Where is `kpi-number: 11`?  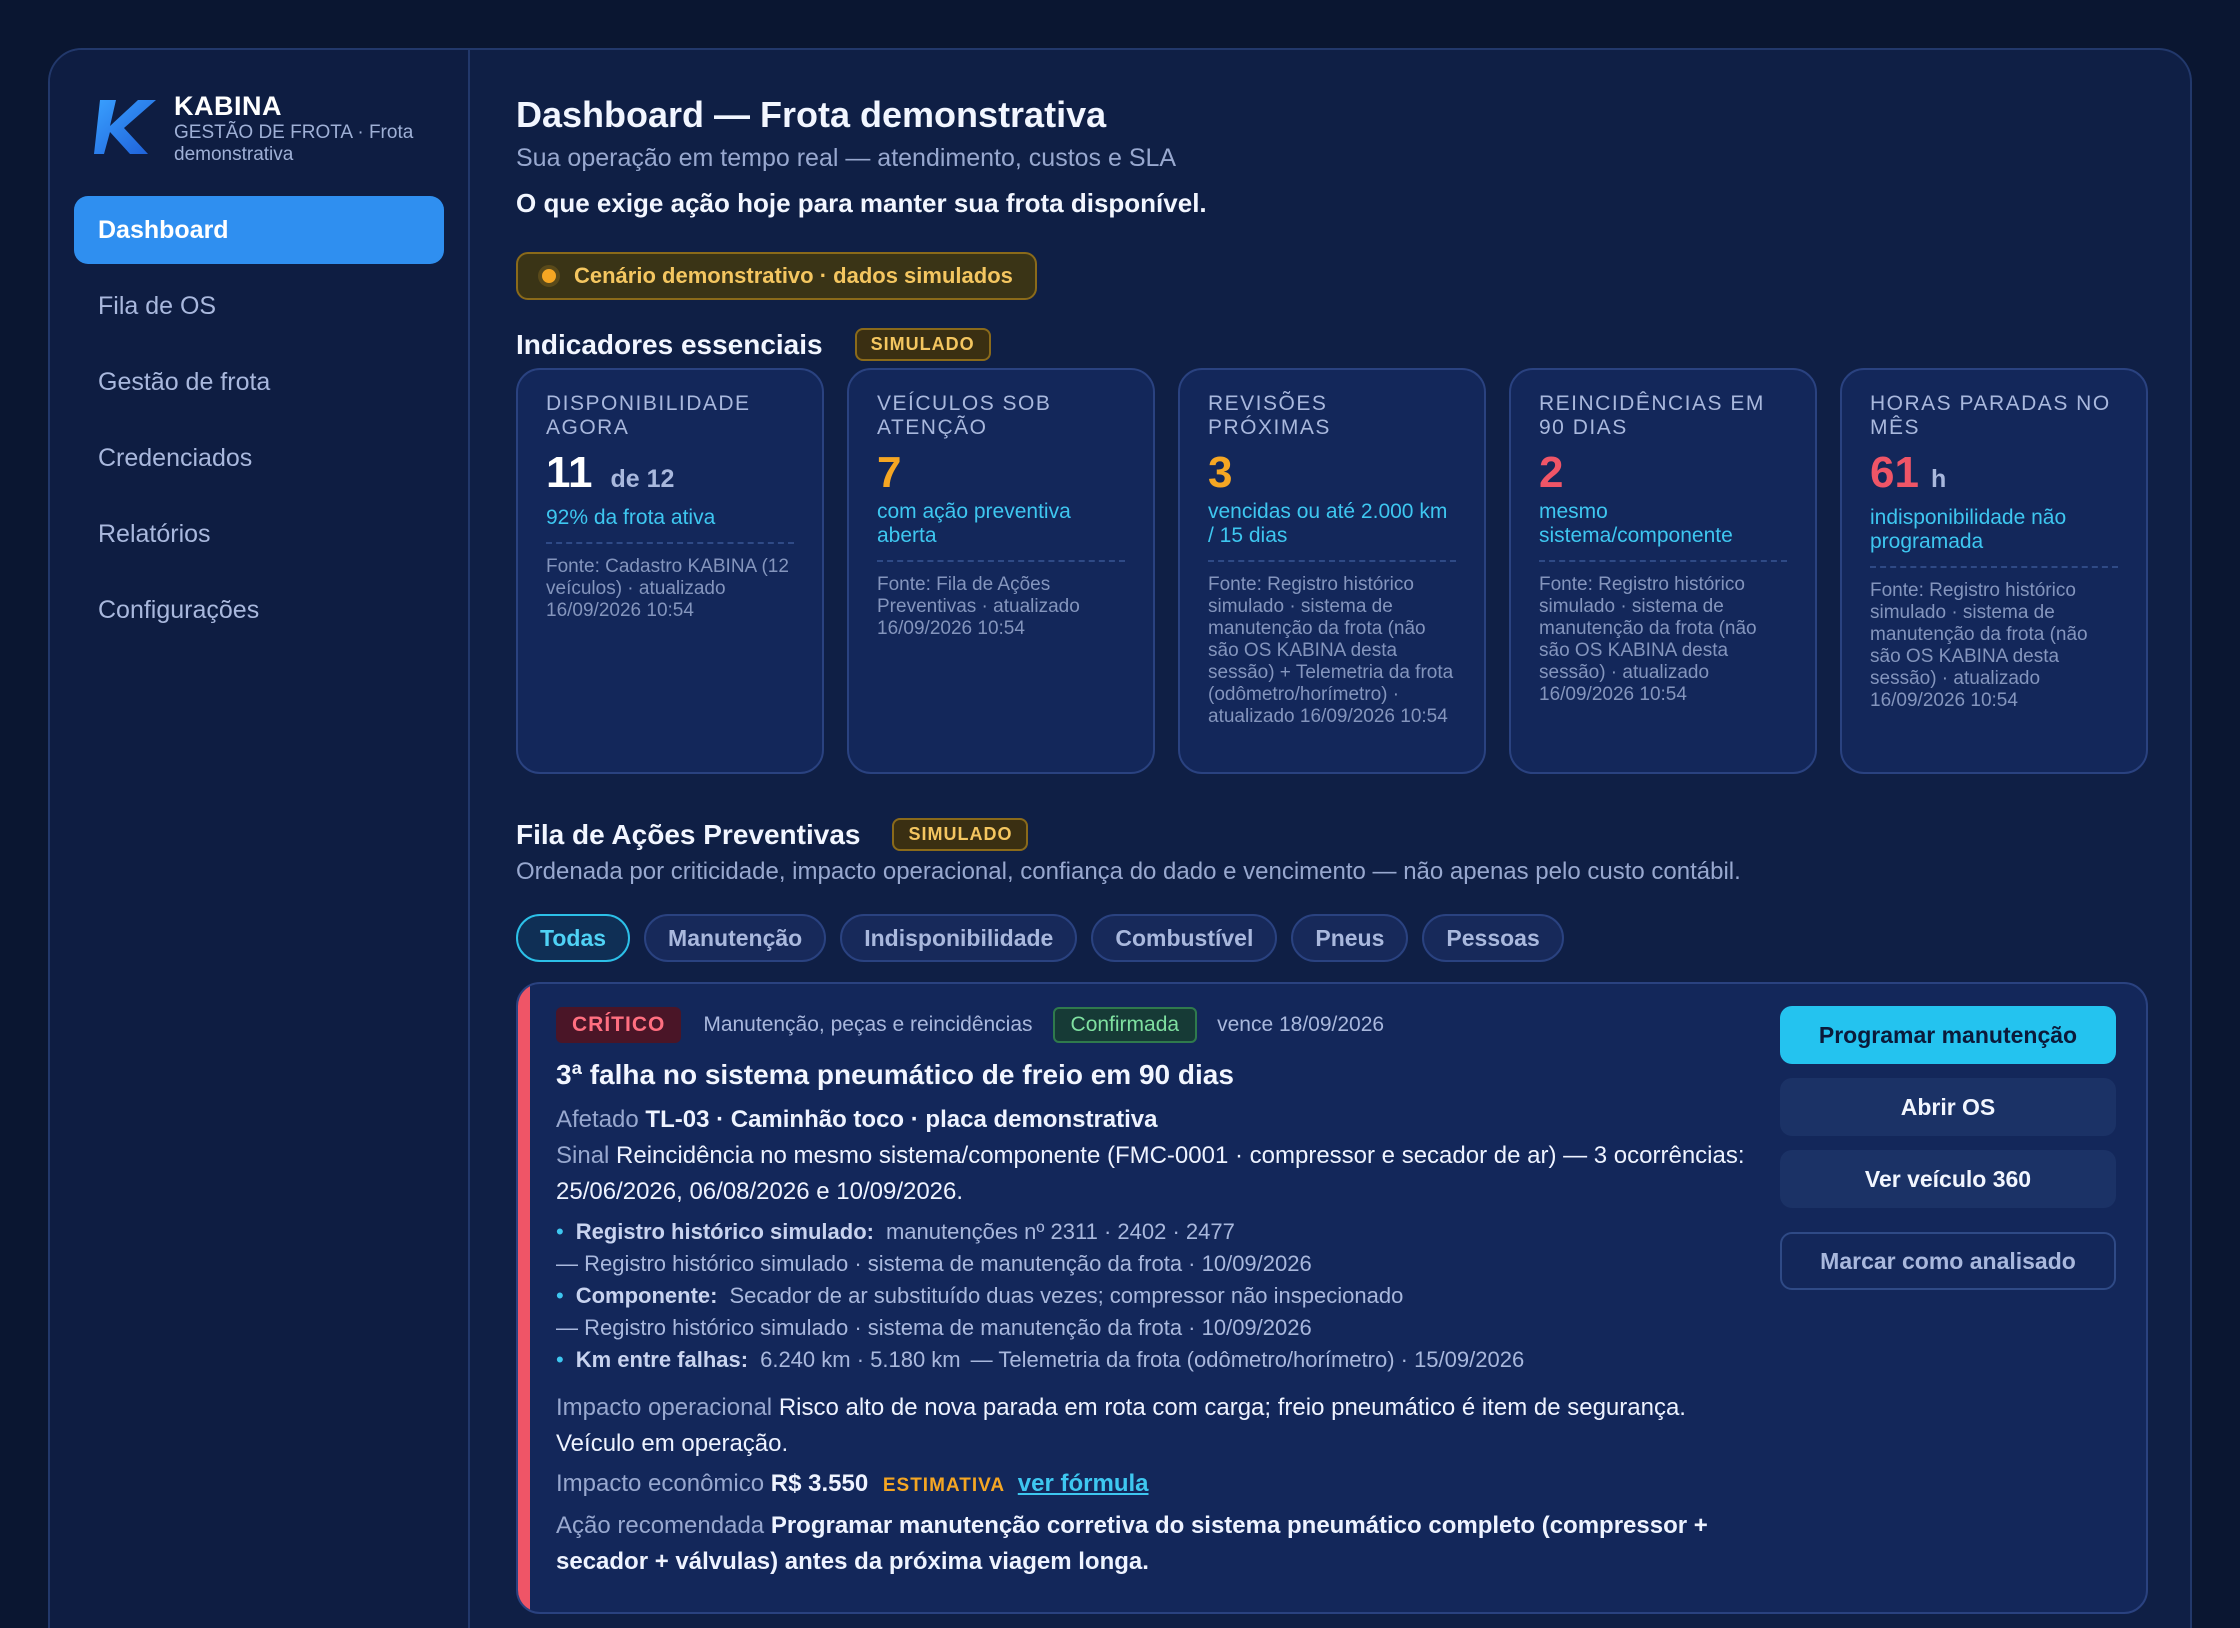 kpi-number: 11 is located at coordinates (569, 472).